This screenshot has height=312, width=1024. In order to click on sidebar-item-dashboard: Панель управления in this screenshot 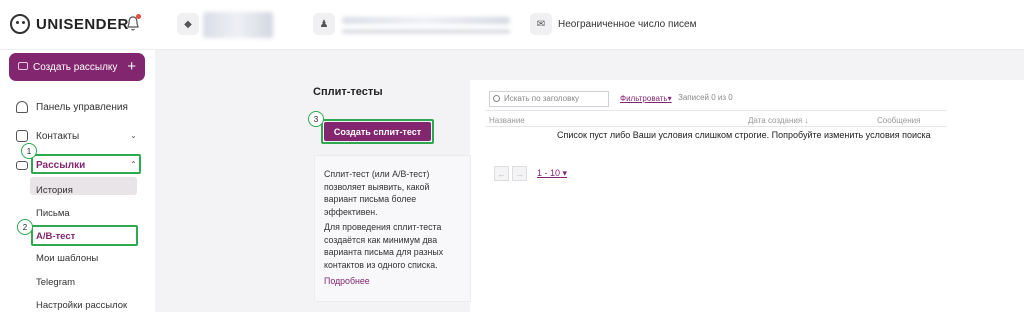, I will do `click(72, 107)`.